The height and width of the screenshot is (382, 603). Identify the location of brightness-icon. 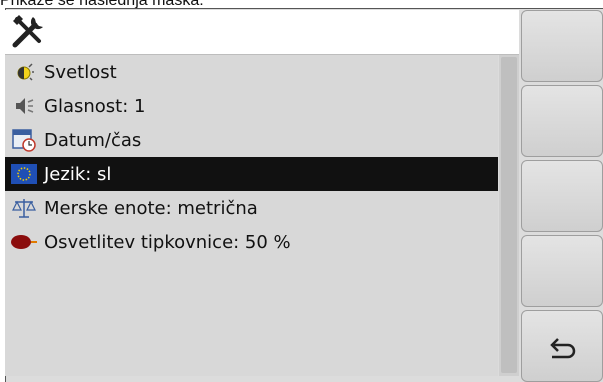
(24, 72).